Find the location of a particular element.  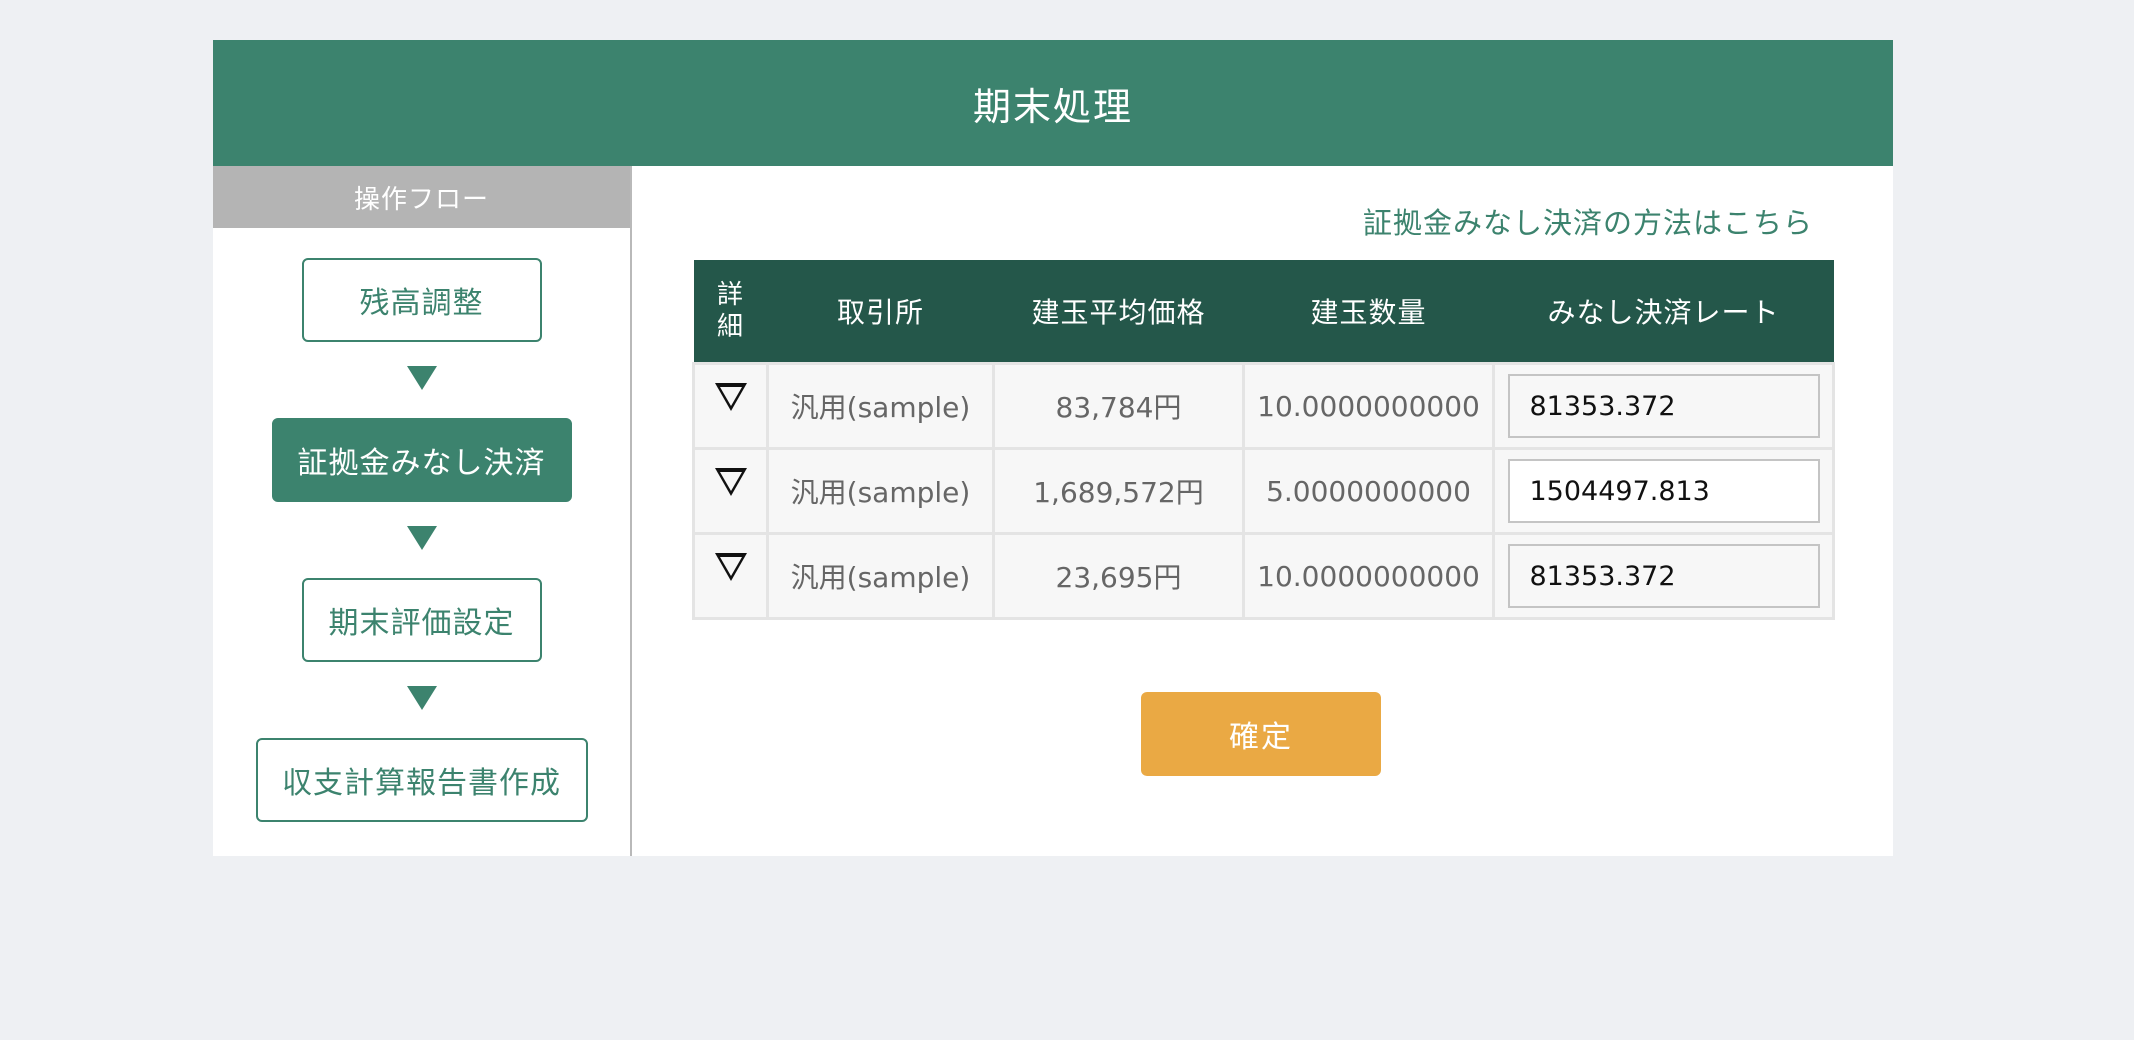

step-income-expense-report: 収支計算報告書作成 is located at coordinates (421, 780).